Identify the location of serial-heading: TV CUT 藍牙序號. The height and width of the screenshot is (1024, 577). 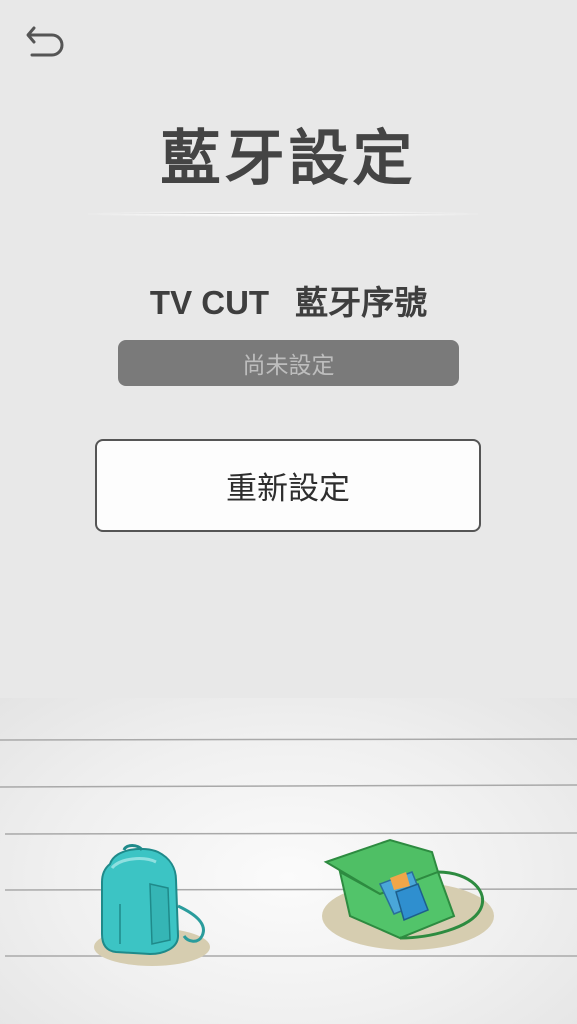
(288, 300).